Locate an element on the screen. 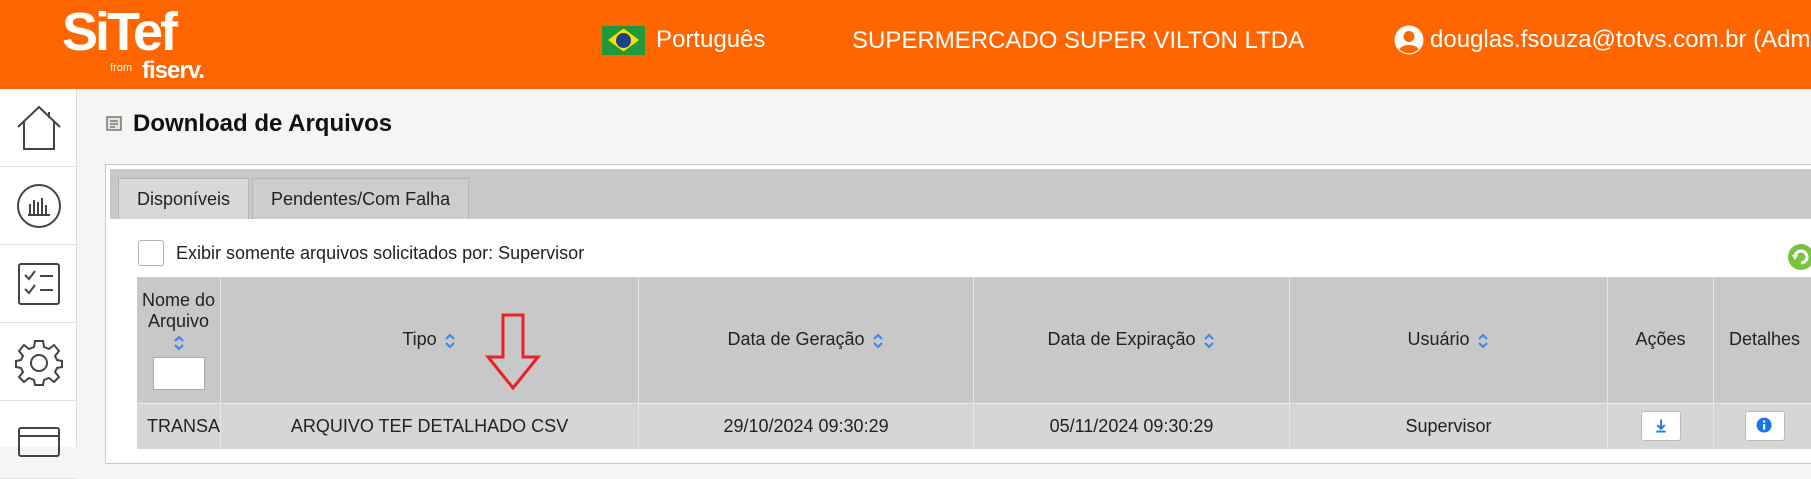 Image resolution: width=1811 pixels, height=479 pixels. refresh-icon is located at coordinates (1798, 257).